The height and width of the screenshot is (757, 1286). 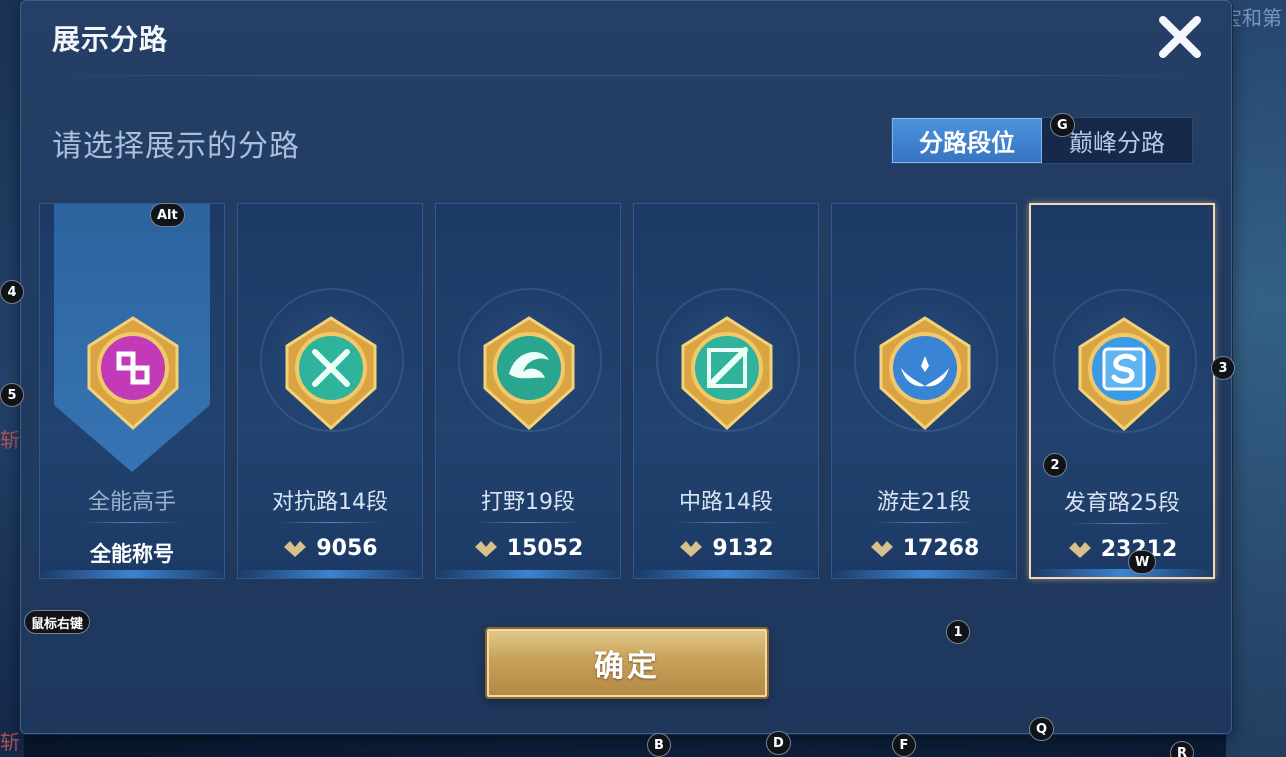 What do you see at coordinates (12, 292) in the screenshot?
I see `key-hint-4: 4` at bounding box center [12, 292].